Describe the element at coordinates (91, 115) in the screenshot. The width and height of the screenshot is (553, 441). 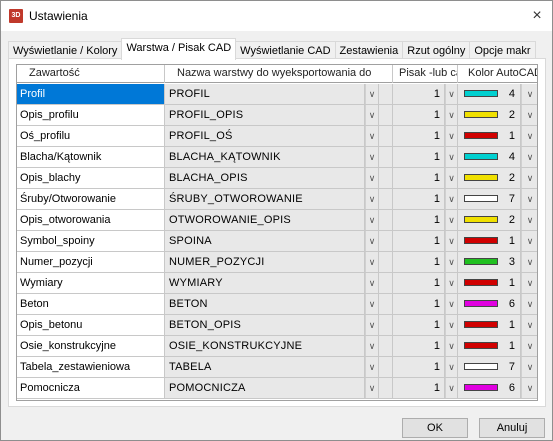
I see `content-cell: Opis_profilu` at that location.